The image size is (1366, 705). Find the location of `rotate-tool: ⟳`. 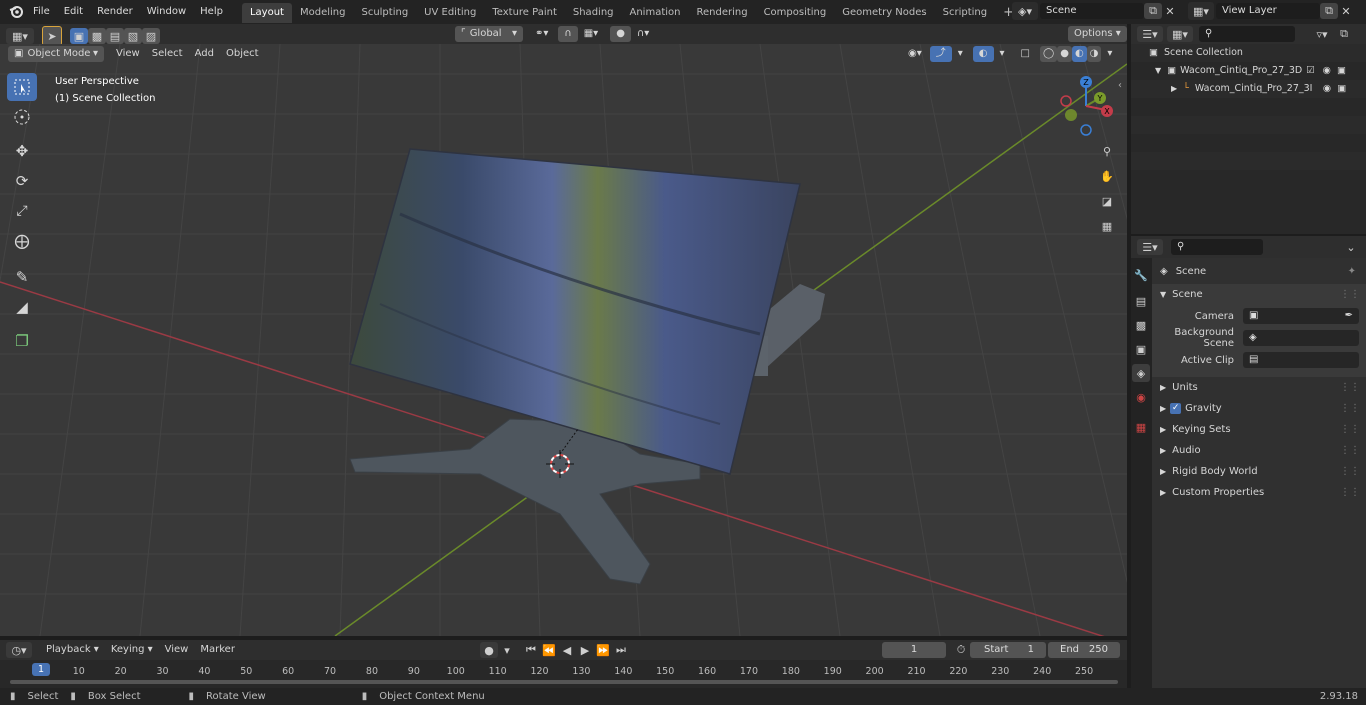

rotate-tool: ⟳ is located at coordinates (22, 181).